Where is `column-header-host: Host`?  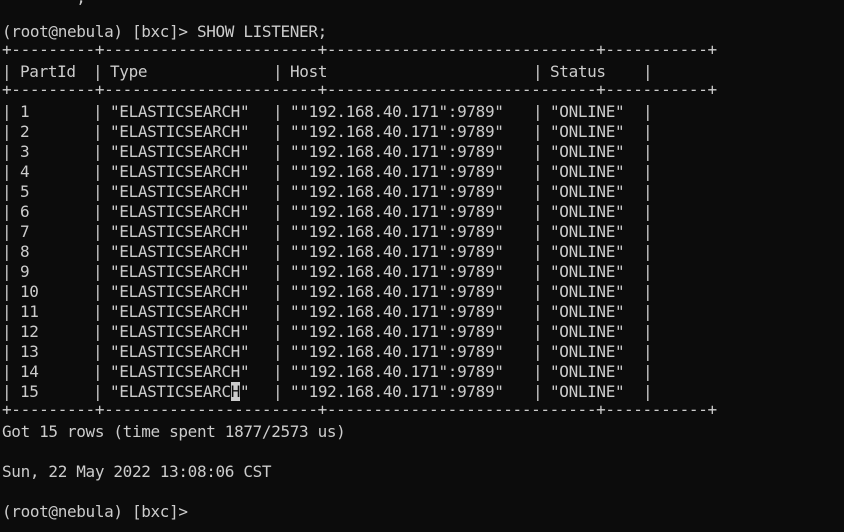
column-header-host: Host is located at coordinates (309, 71).